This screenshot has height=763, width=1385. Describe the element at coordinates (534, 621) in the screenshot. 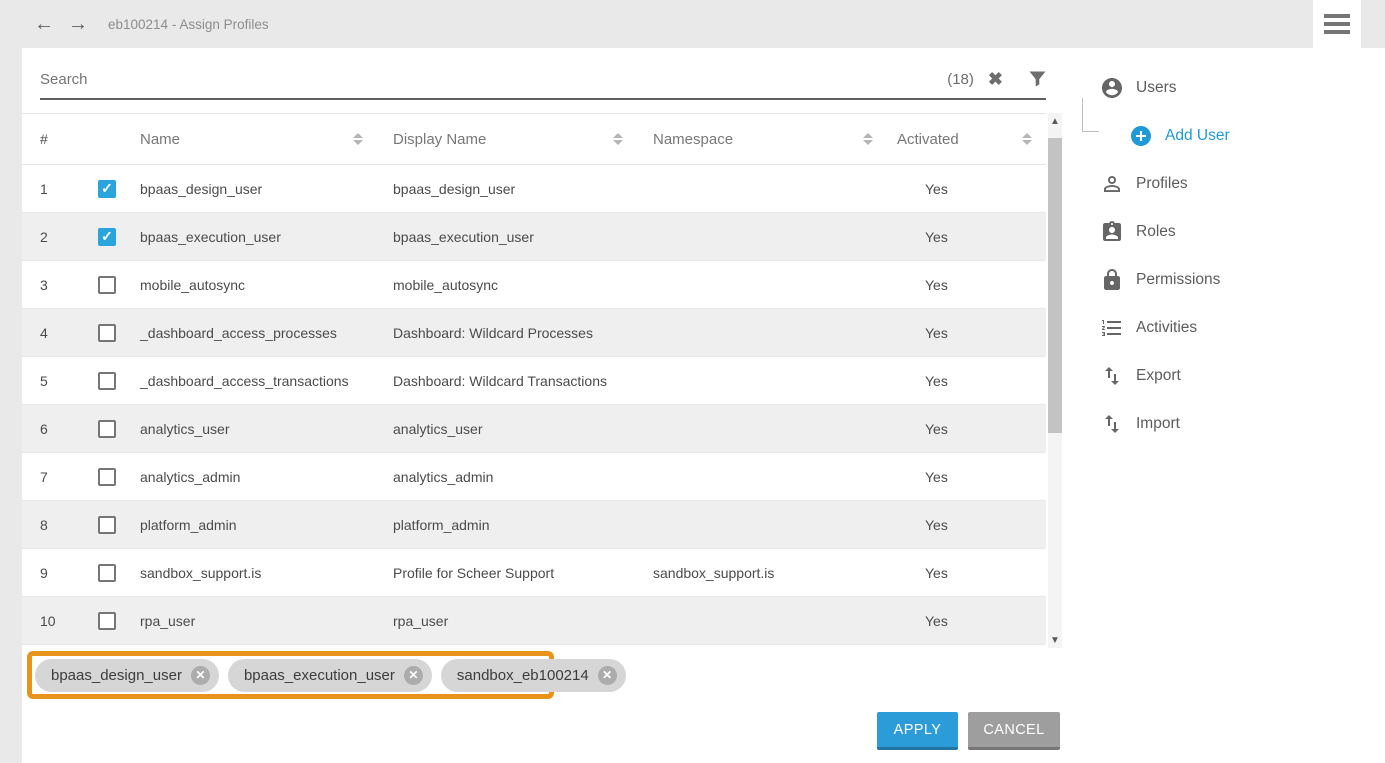

I see `table-row: 10 rpa_user rpa_user Yes` at that location.